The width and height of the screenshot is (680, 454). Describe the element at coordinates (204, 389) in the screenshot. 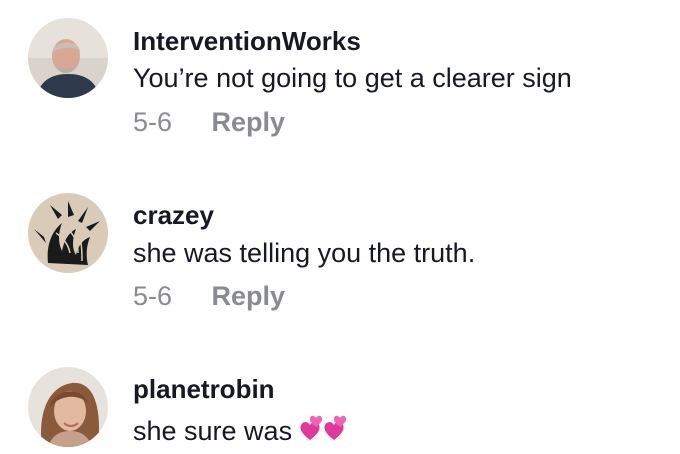

I see `comment-username: planetrobin` at that location.